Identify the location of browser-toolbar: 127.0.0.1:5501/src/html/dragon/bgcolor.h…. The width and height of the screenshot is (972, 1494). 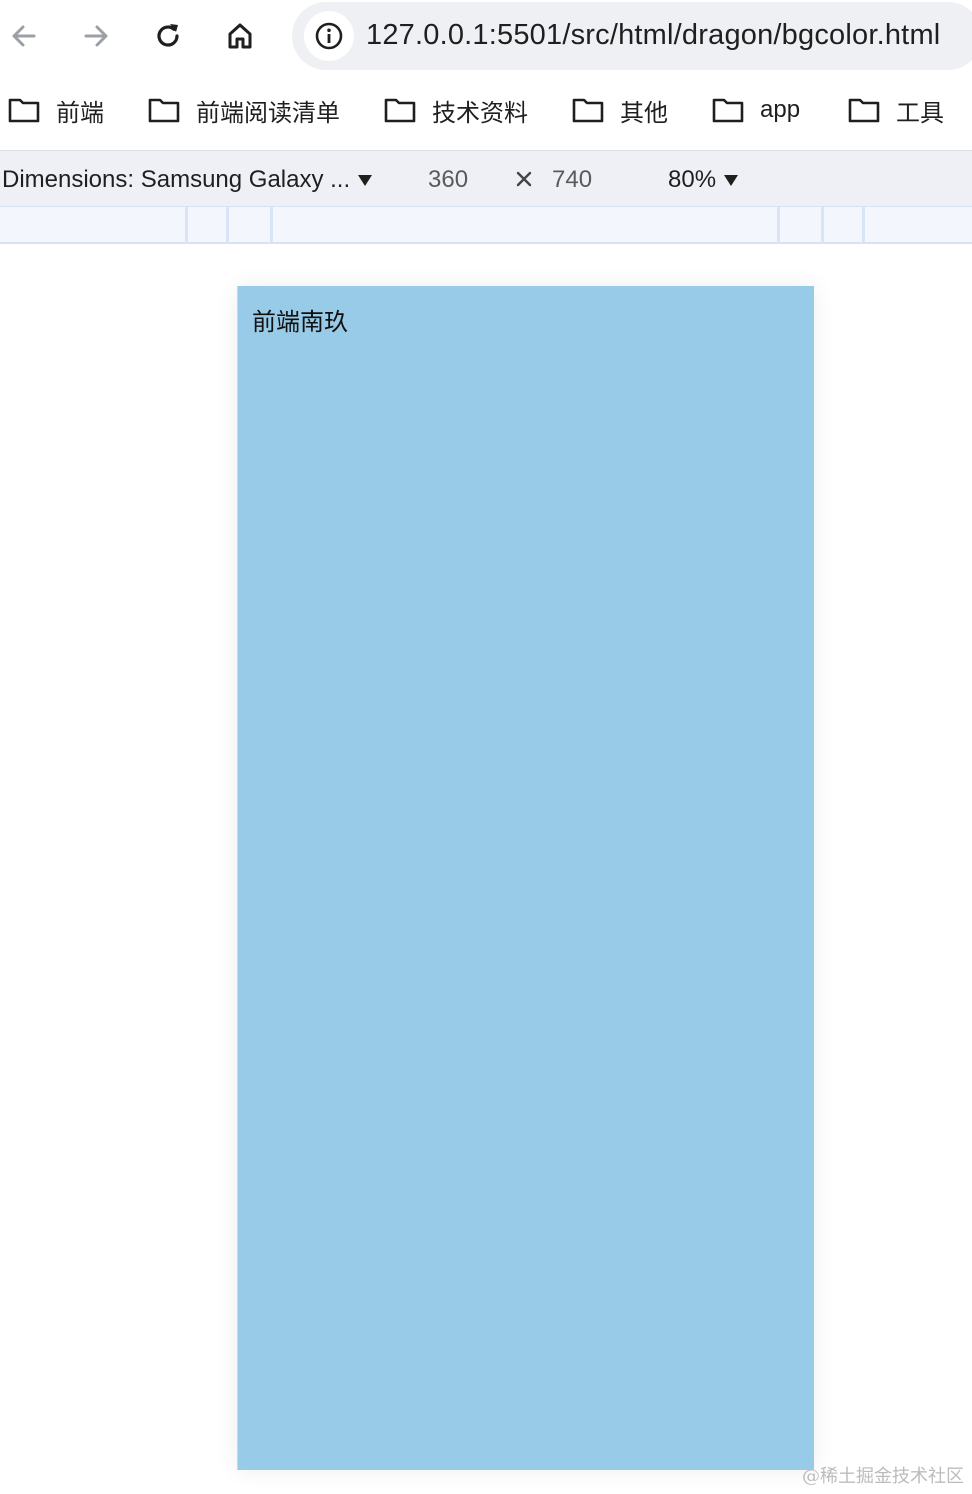
(486, 36).